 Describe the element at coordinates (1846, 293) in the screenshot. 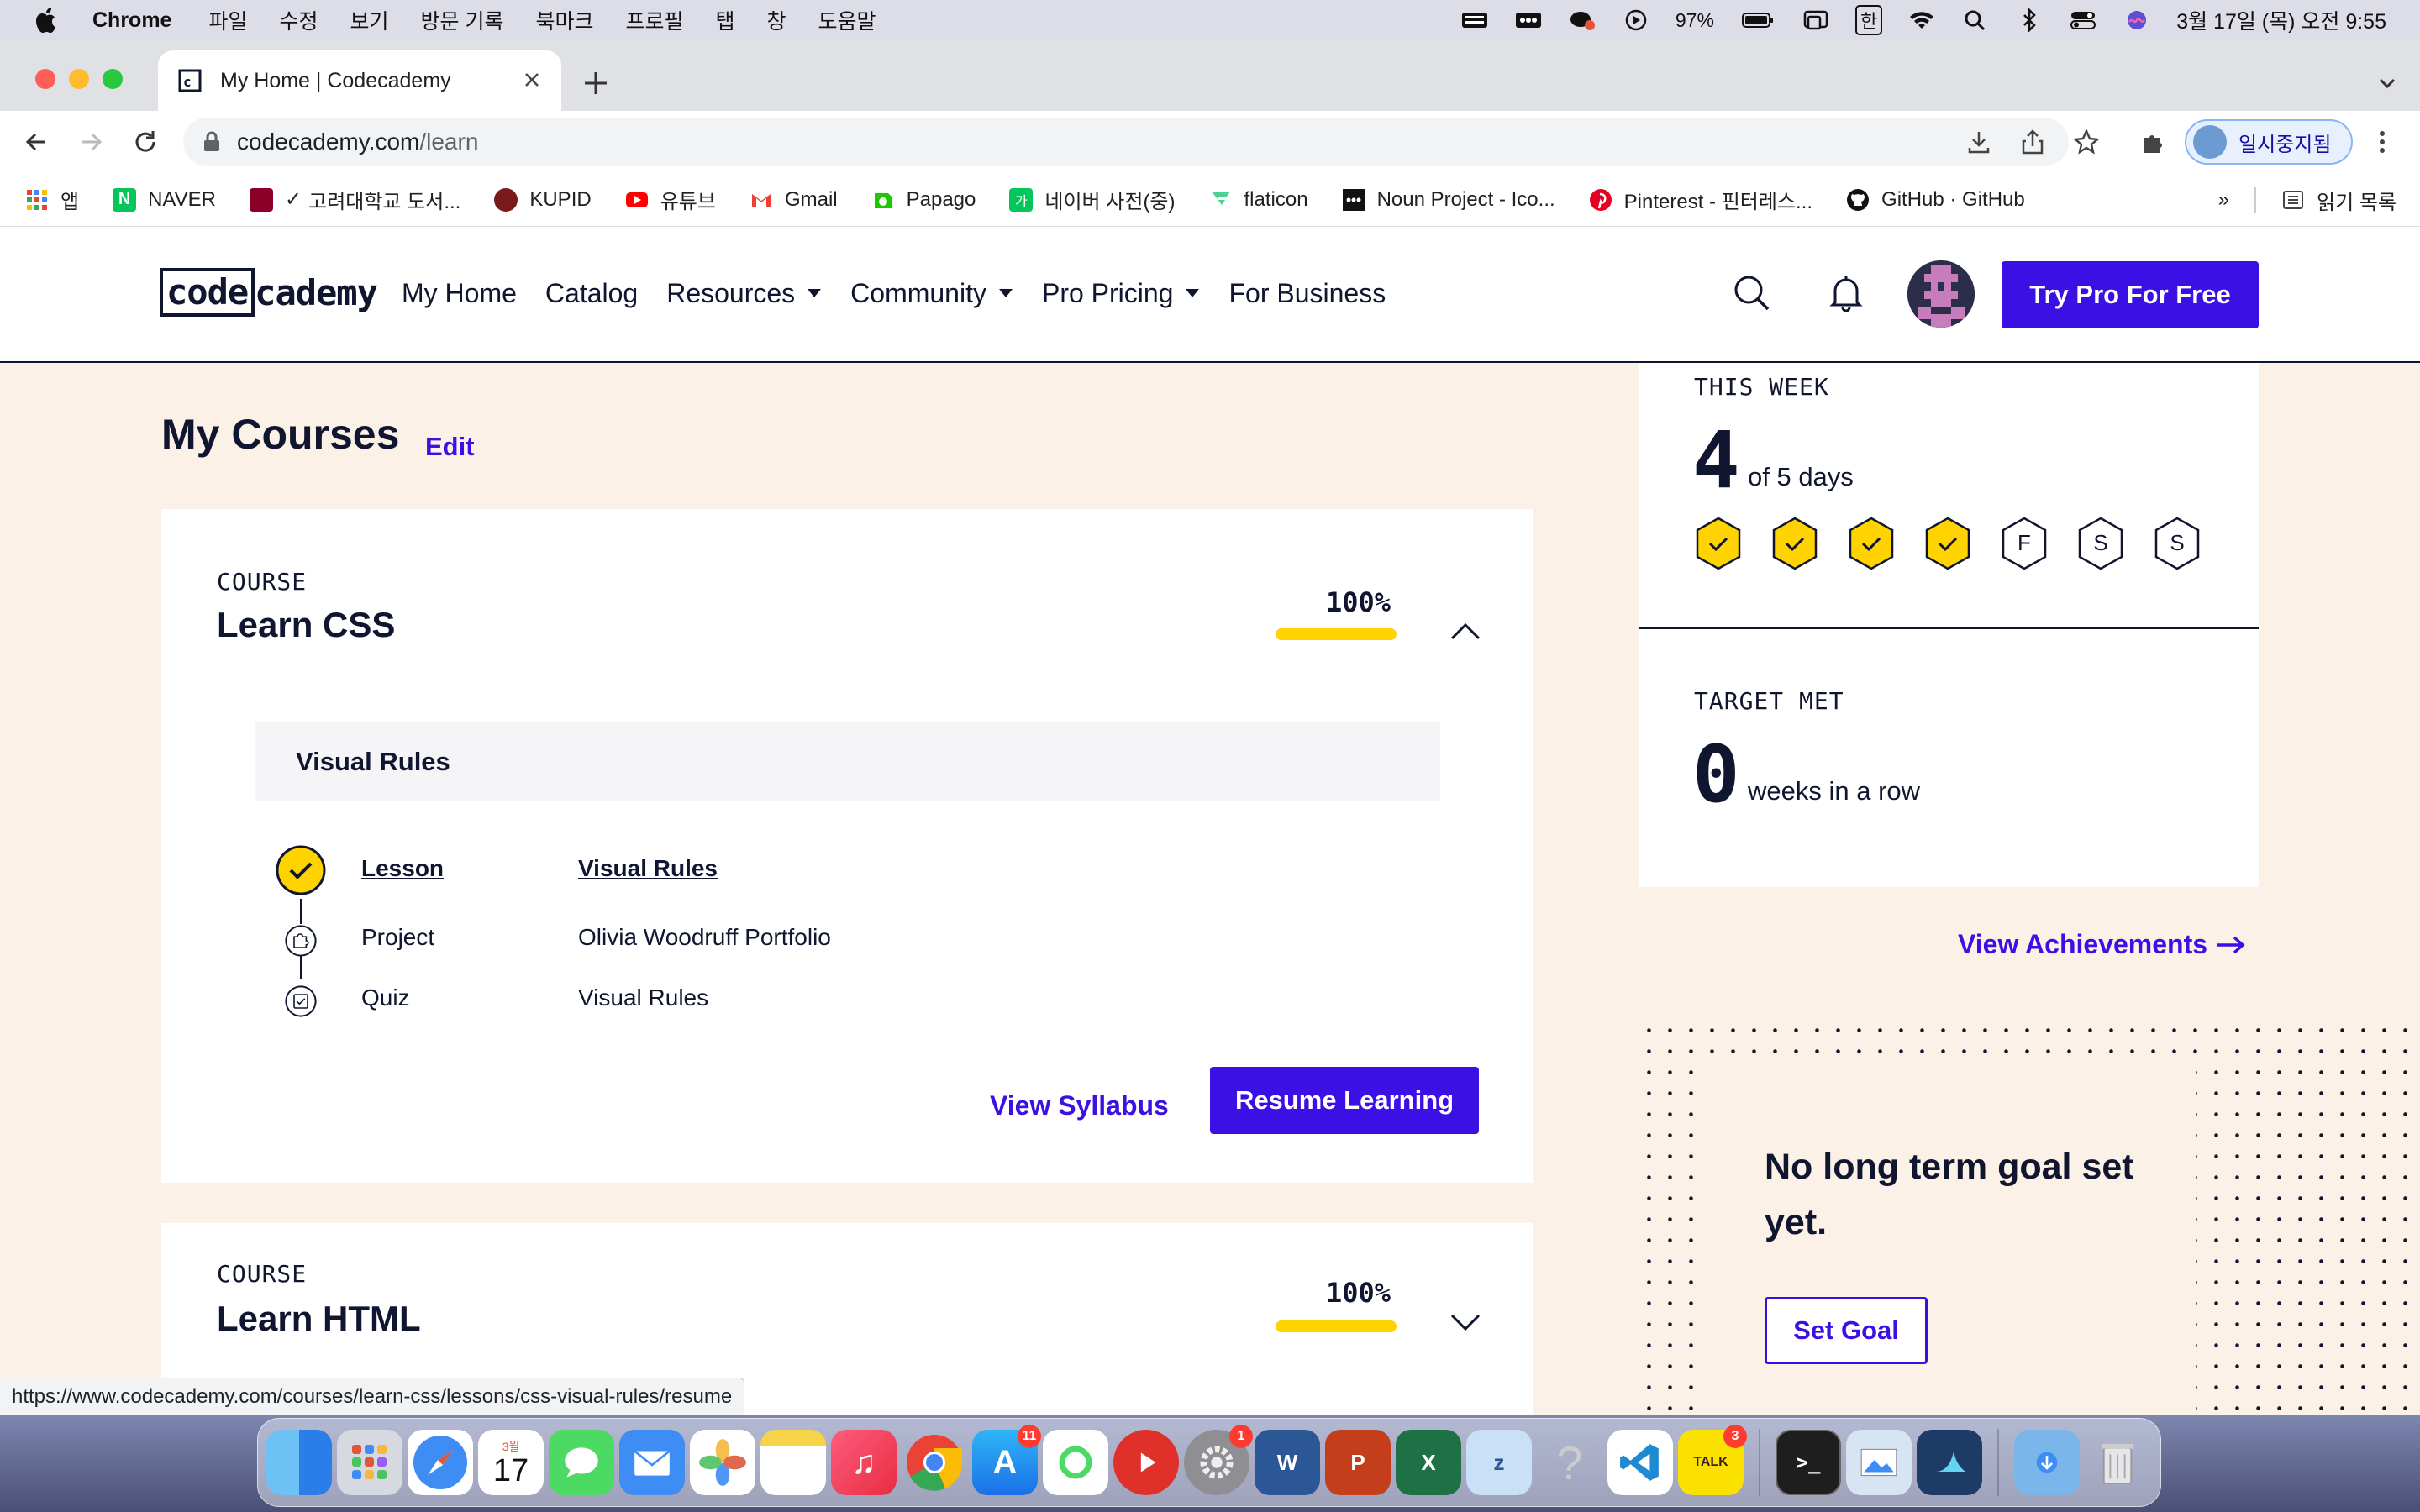

I see `notification-bell-icon` at that location.